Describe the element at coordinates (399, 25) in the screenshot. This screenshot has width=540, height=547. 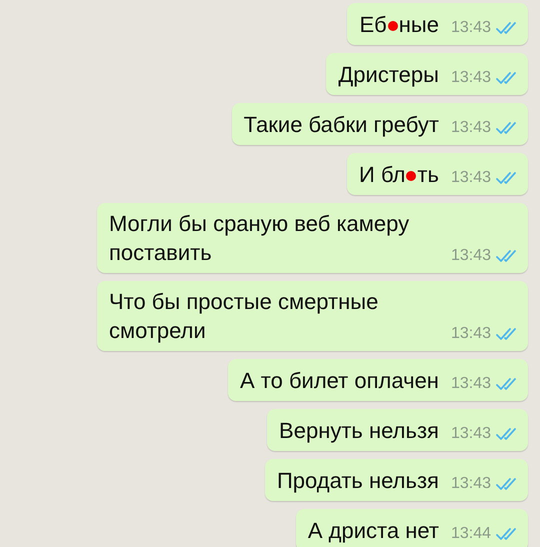
I see `message-text: Еб ные` at that location.